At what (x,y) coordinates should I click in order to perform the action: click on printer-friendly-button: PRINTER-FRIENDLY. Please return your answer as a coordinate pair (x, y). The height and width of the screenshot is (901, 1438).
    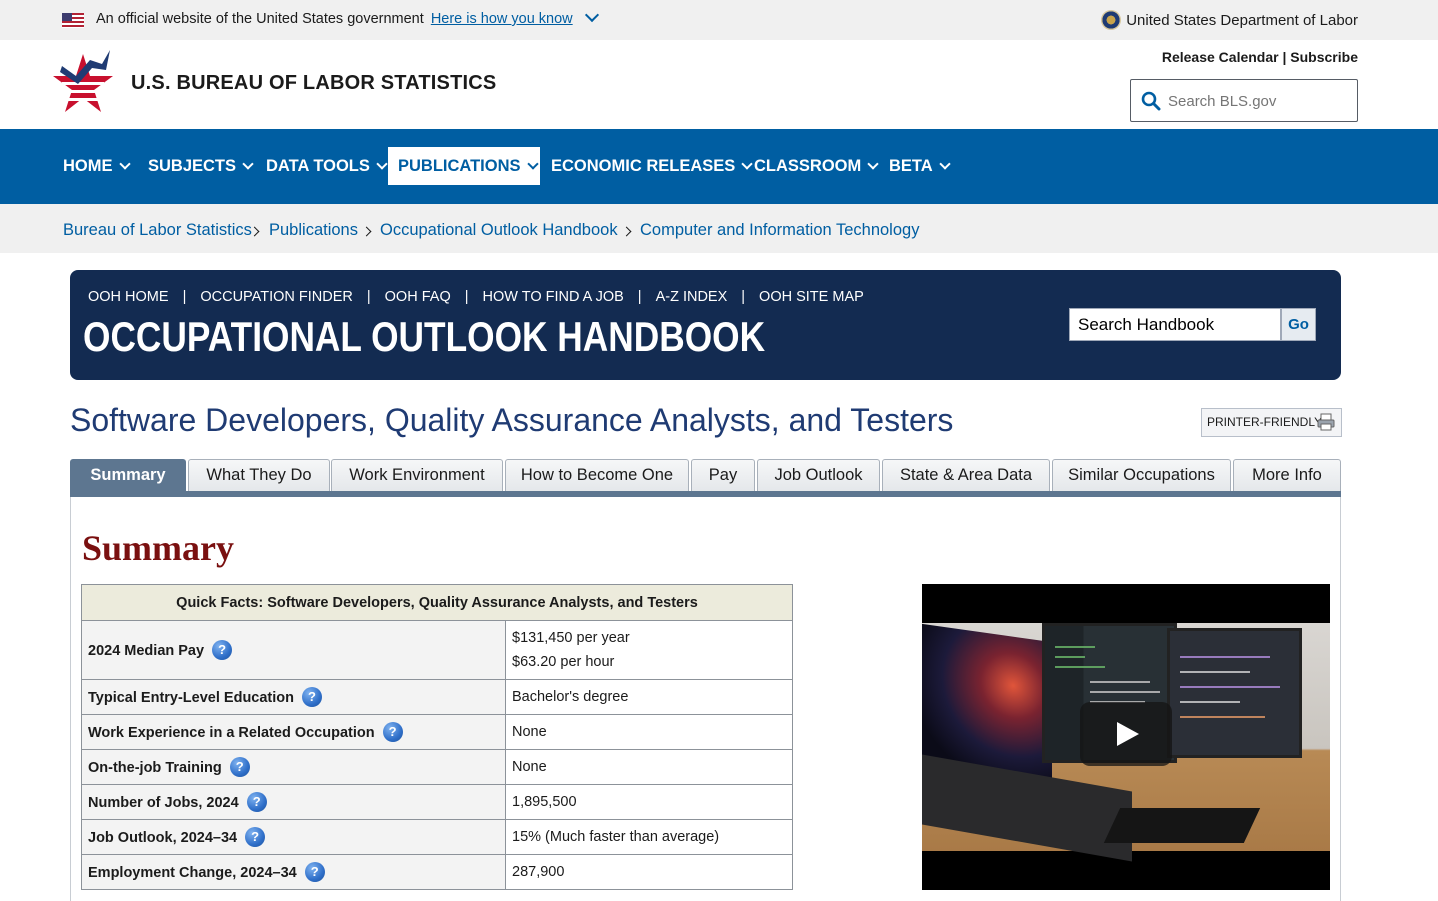
    Looking at the image, I should click on (1271, 422).